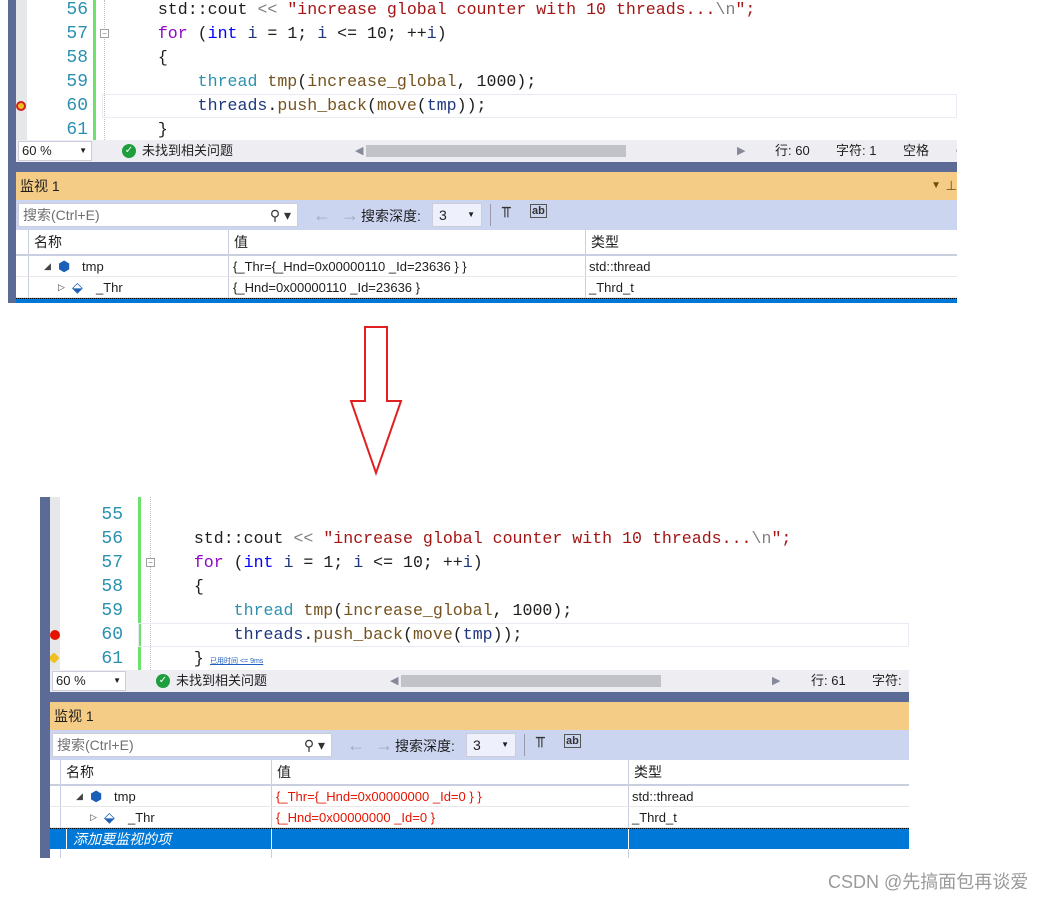 The height and width of the screenshot is (899, 1054). Describe the element at coordinates (936, 186) in the screenshot. I see `window-menu-chevron-icon: ▼` at that location.